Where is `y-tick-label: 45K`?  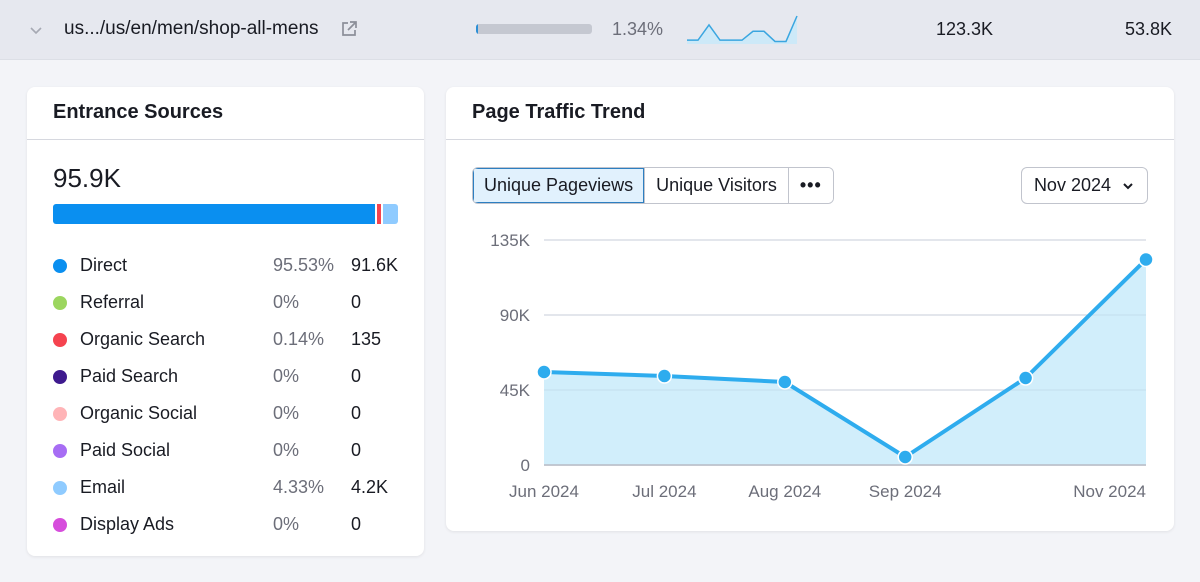 y-tick-label: 45K is located at coordinates (515, 390).